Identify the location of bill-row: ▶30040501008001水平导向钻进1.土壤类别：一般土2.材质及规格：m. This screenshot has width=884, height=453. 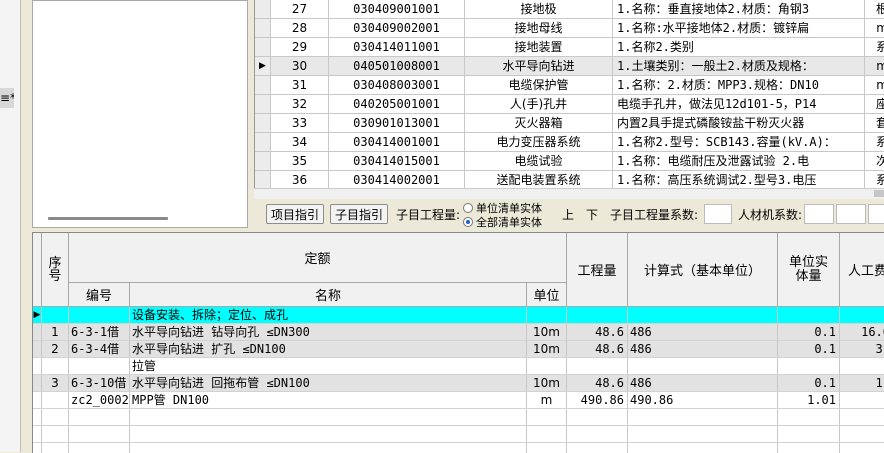
(569, 66).